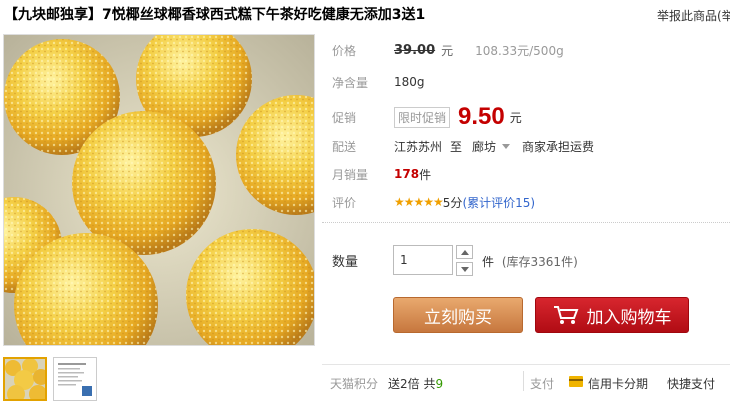 The image size is (730, 410). I want to click on quantity-input, so click(423, 260).